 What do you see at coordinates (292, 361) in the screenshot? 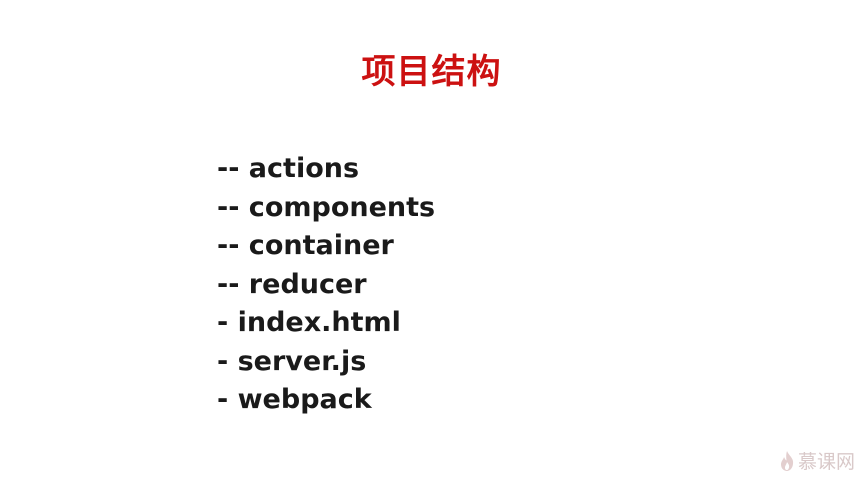
I see `list-item: - server.js` at bounding box center [292, 361].